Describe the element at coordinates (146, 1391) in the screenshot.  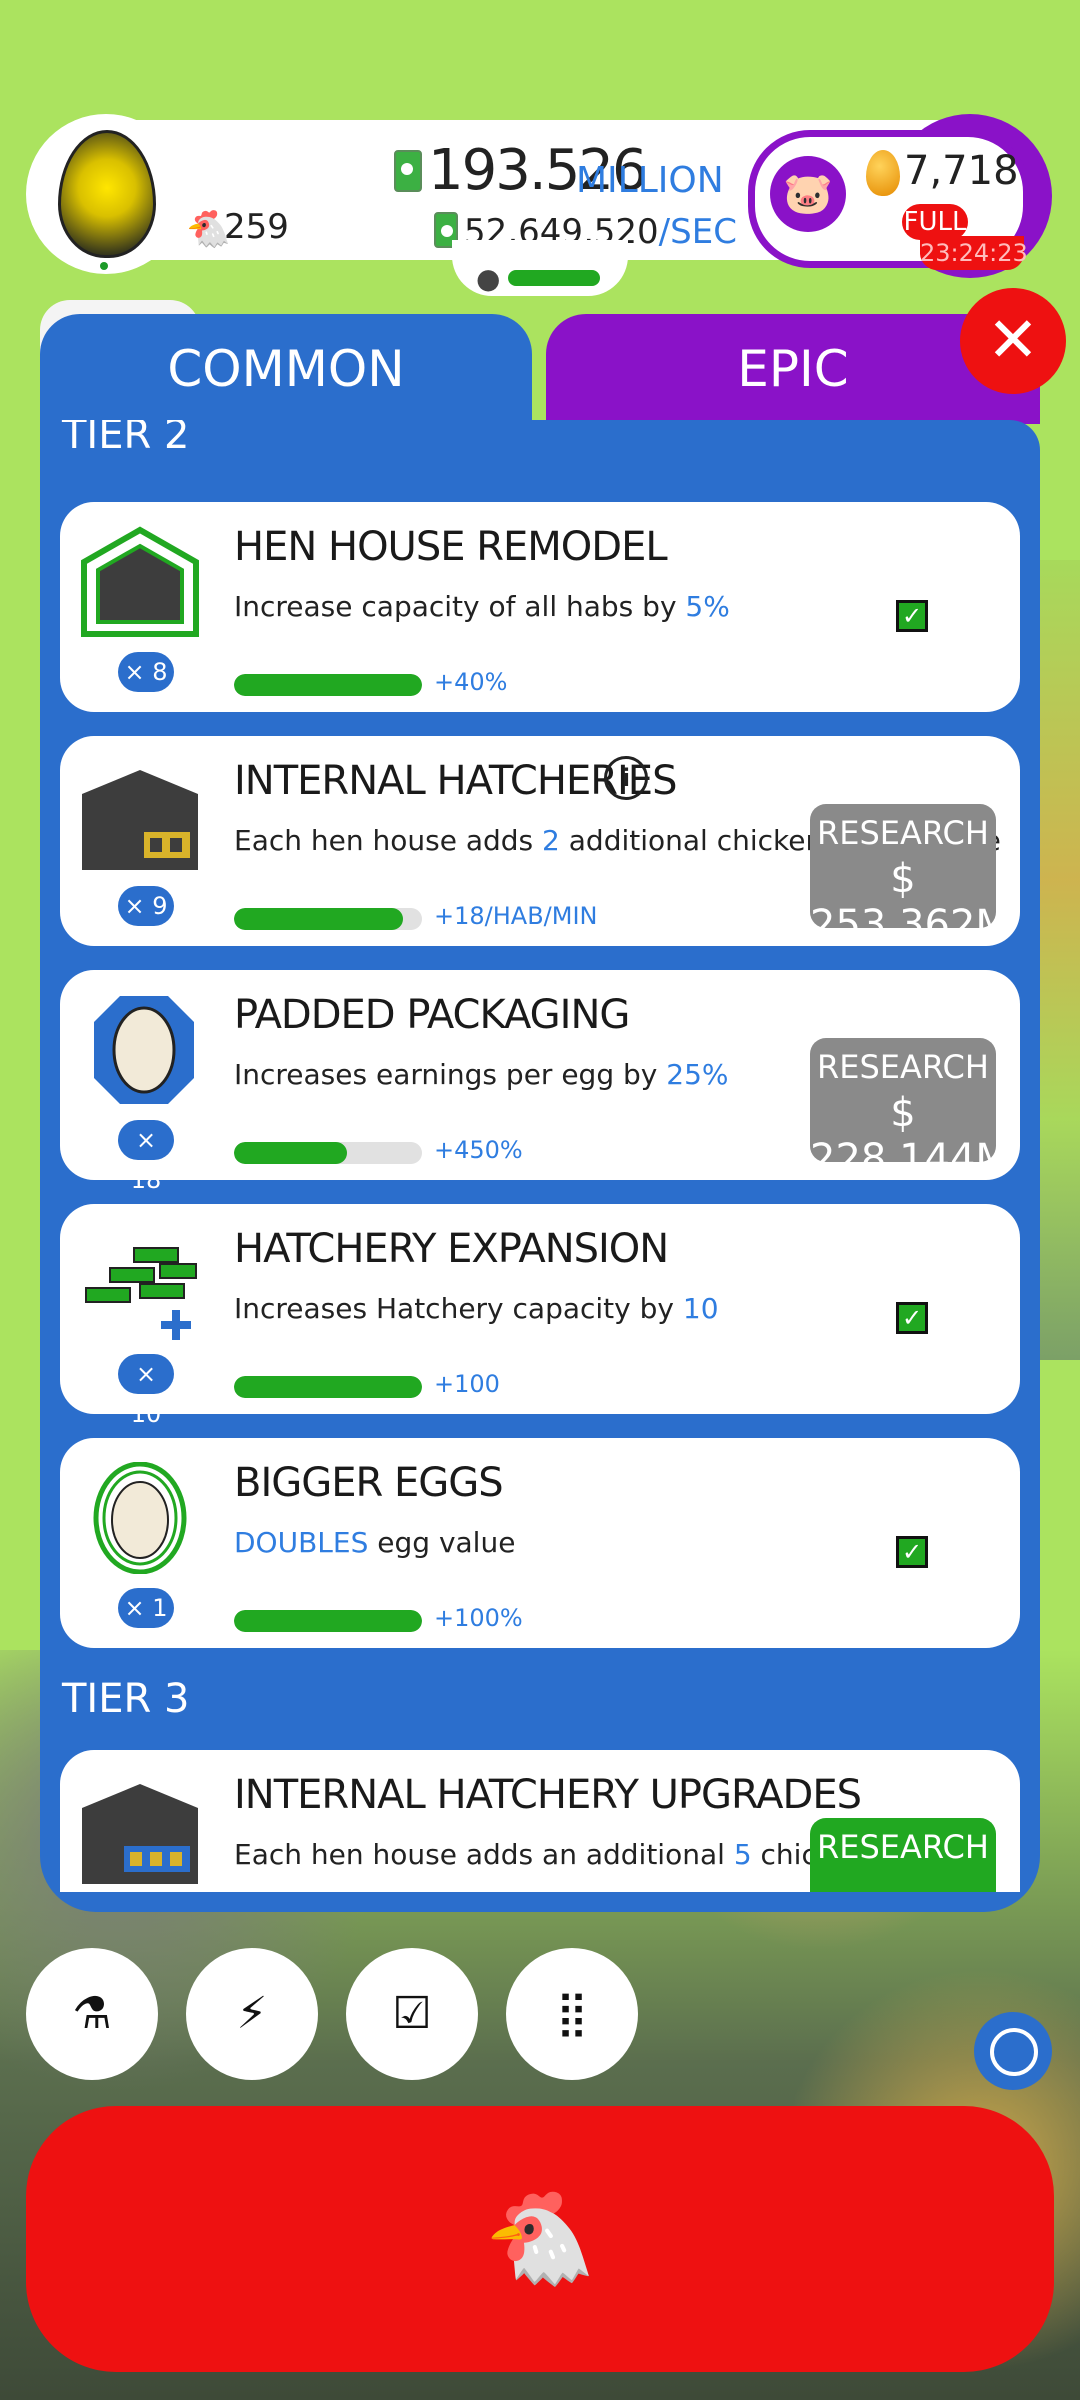
I see `level-badge: × 10` at that location.